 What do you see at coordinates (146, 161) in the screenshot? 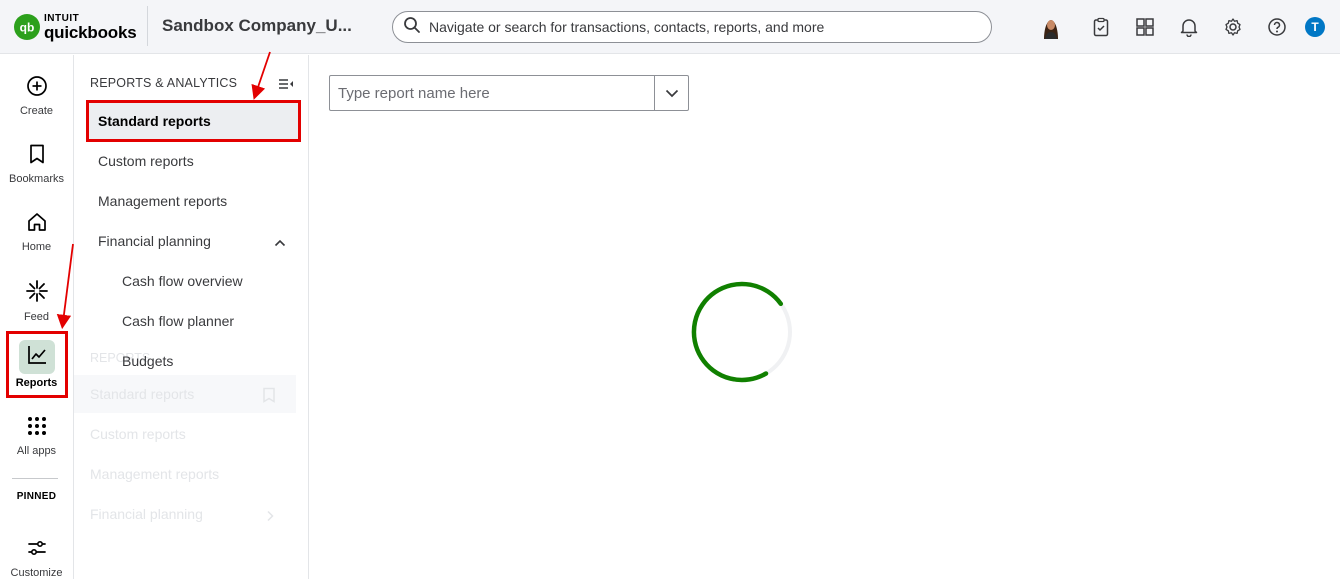
I see `nav-custom-reports: Custom reports` at bounding box center [146, 161].